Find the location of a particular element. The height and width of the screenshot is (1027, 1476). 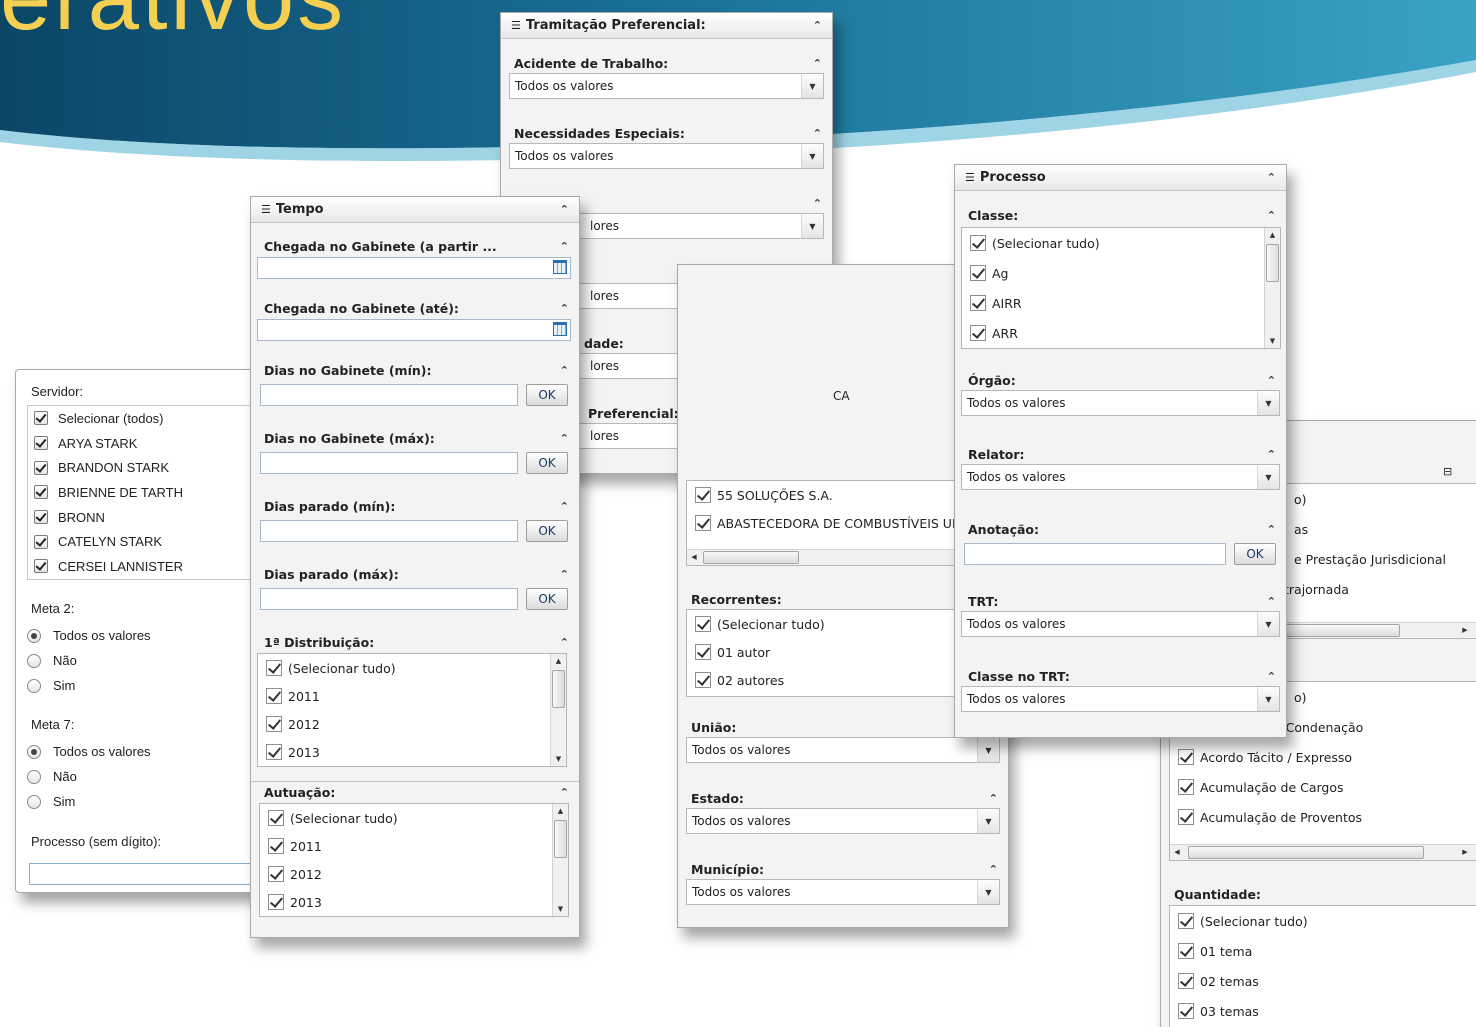

list-item: Ag is located at coordinates (1121, 273).